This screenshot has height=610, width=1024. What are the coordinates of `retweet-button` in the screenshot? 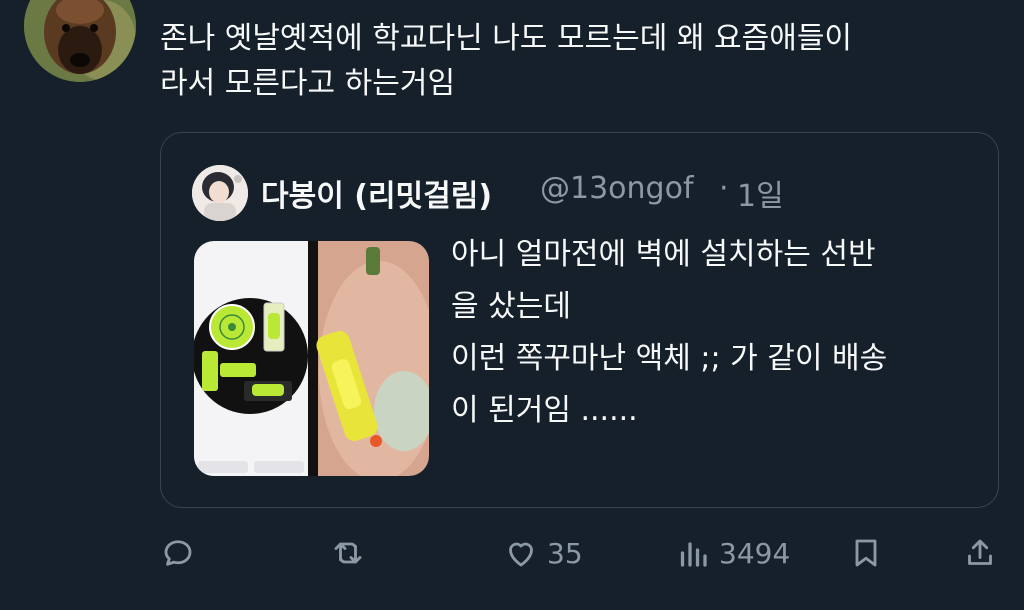 It's located at (352, 553).